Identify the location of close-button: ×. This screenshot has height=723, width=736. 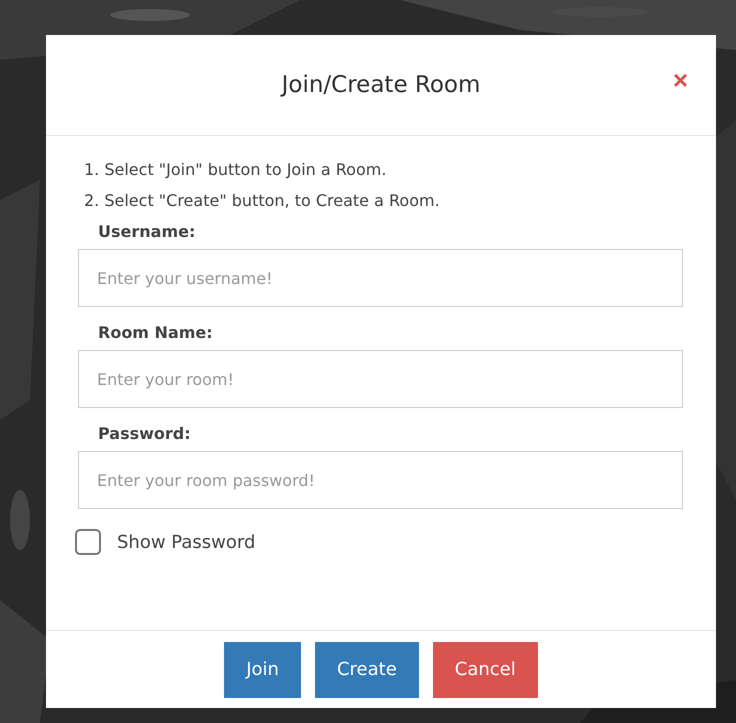
(680, 80).